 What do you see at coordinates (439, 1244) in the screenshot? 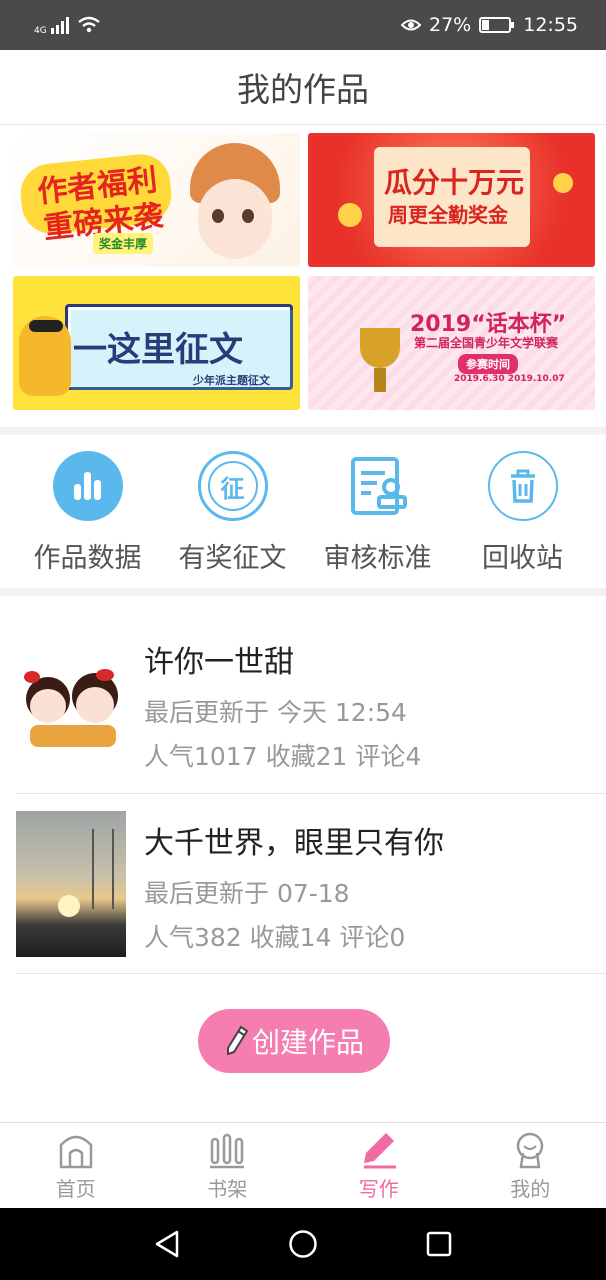
I see `recents-icon` at bounding box center [439, 1244].